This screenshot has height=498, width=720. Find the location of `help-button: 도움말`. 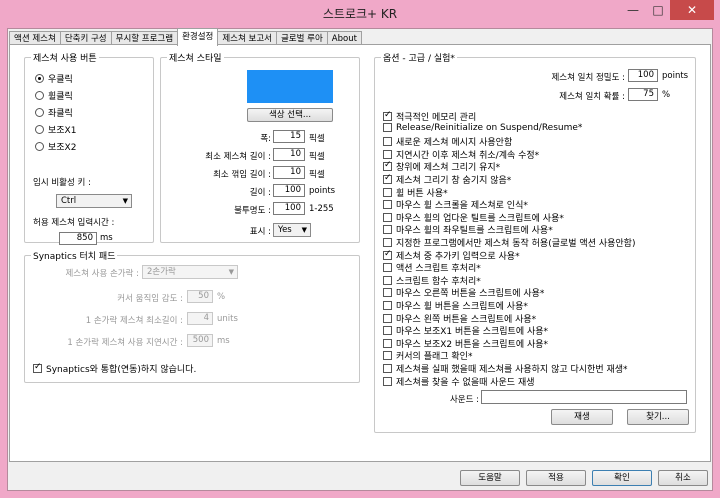

help-button: 도움말 is located at coordinates (490, 478).